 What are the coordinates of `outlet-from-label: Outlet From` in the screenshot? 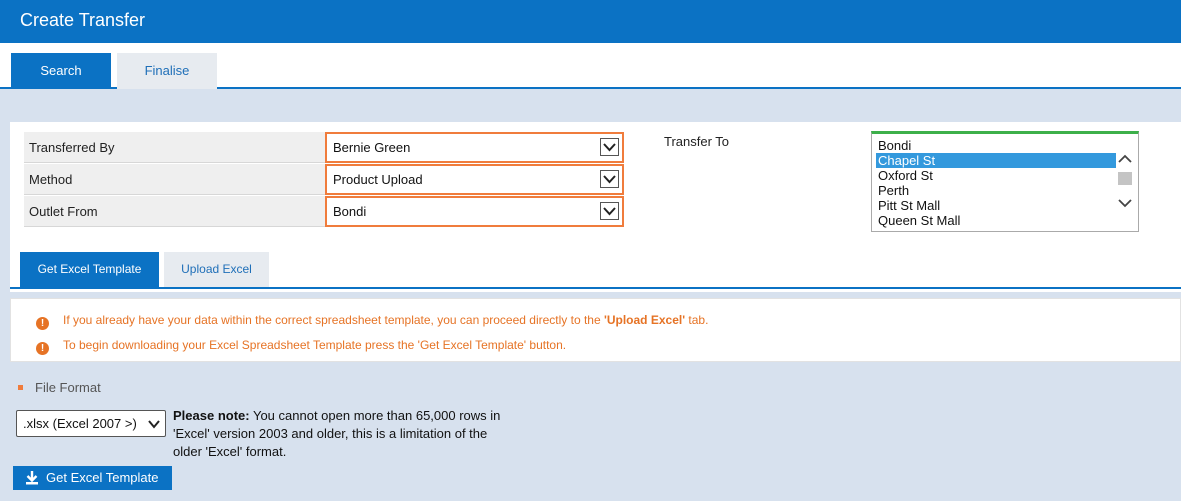 It's located at (63, 211).